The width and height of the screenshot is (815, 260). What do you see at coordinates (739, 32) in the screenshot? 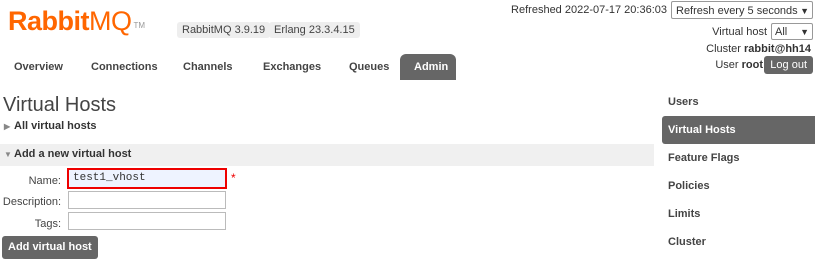
I see `virtual-host-label: Virtual host` at bounding box center [739, 32].